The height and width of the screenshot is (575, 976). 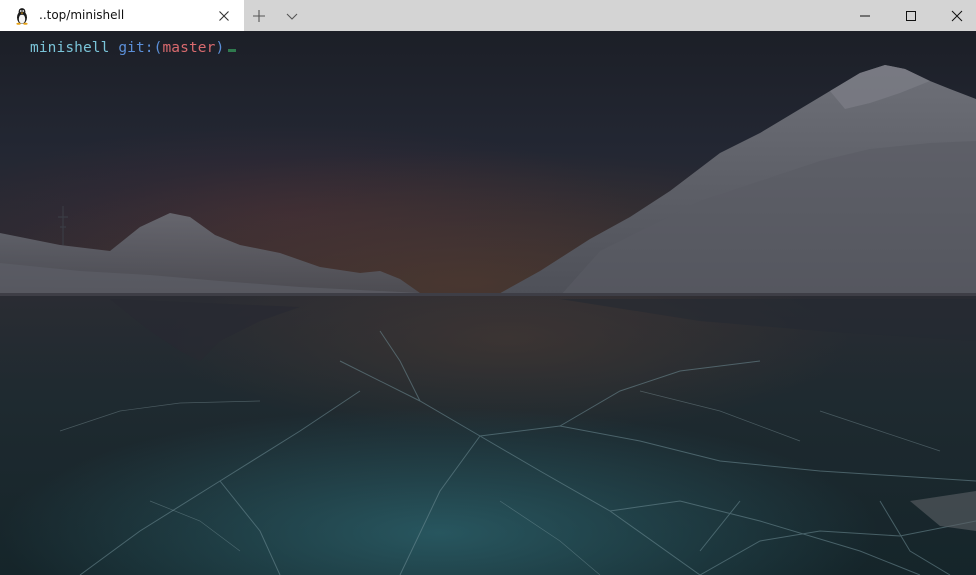 I want to click on close-icon, so click(x=957, y=15).